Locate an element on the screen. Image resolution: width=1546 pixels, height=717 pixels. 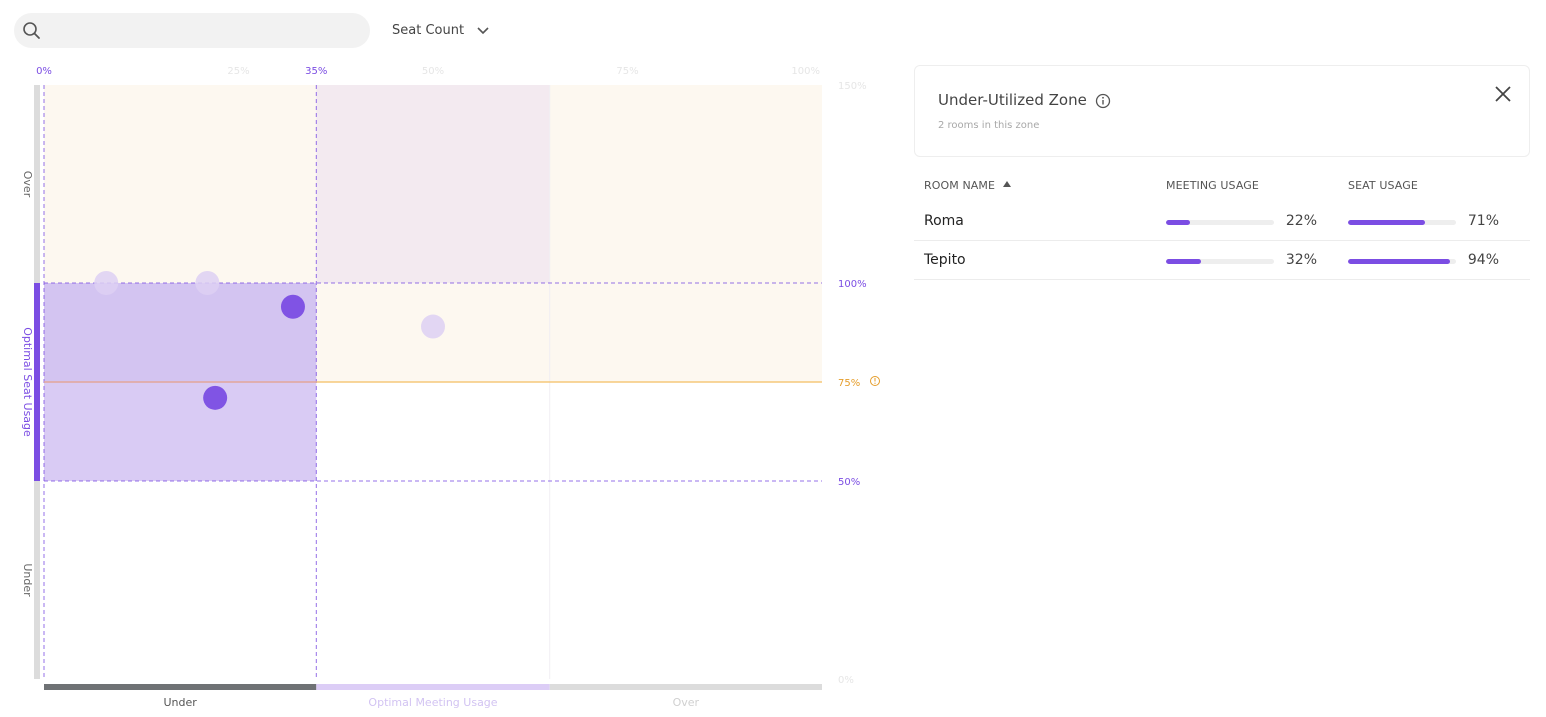
x-band-label: Over is located at coordinates (686, 702).